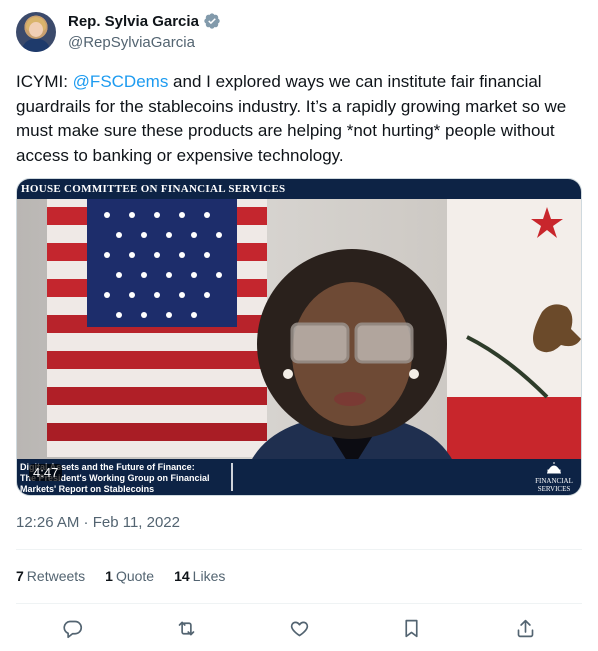  What do you see at coordinates (46, 472) in the screenshot?
I see `video-duration-badge: 4:47` at bounding box center [46, 472].